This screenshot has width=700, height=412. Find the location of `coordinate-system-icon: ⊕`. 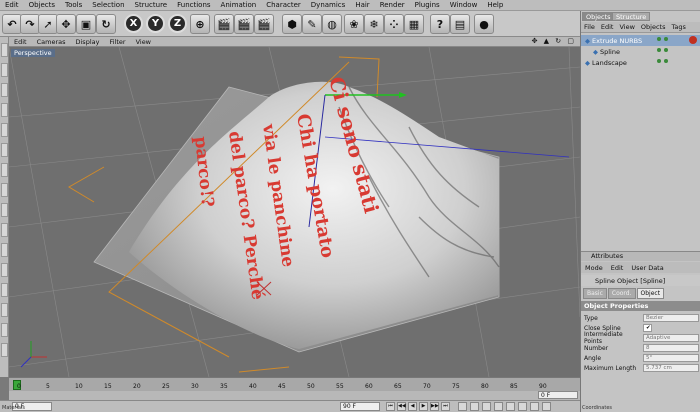

coordinate-system-icon: ⊕ is located at coordinates (200, 24).